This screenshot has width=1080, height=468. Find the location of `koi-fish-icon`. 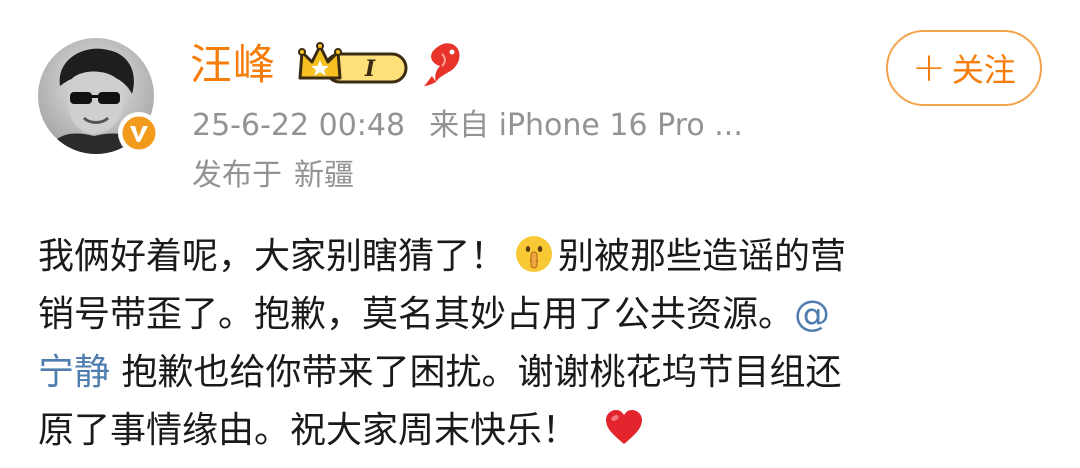

koi-fish-icon is located at coordinates (443, 64).